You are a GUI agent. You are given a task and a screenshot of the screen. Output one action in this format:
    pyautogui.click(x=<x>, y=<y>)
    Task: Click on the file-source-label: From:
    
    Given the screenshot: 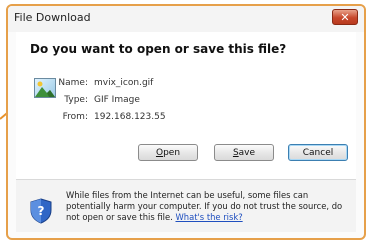 What is the action you would take?
    pyautogui.click(x=75, y=117)
    